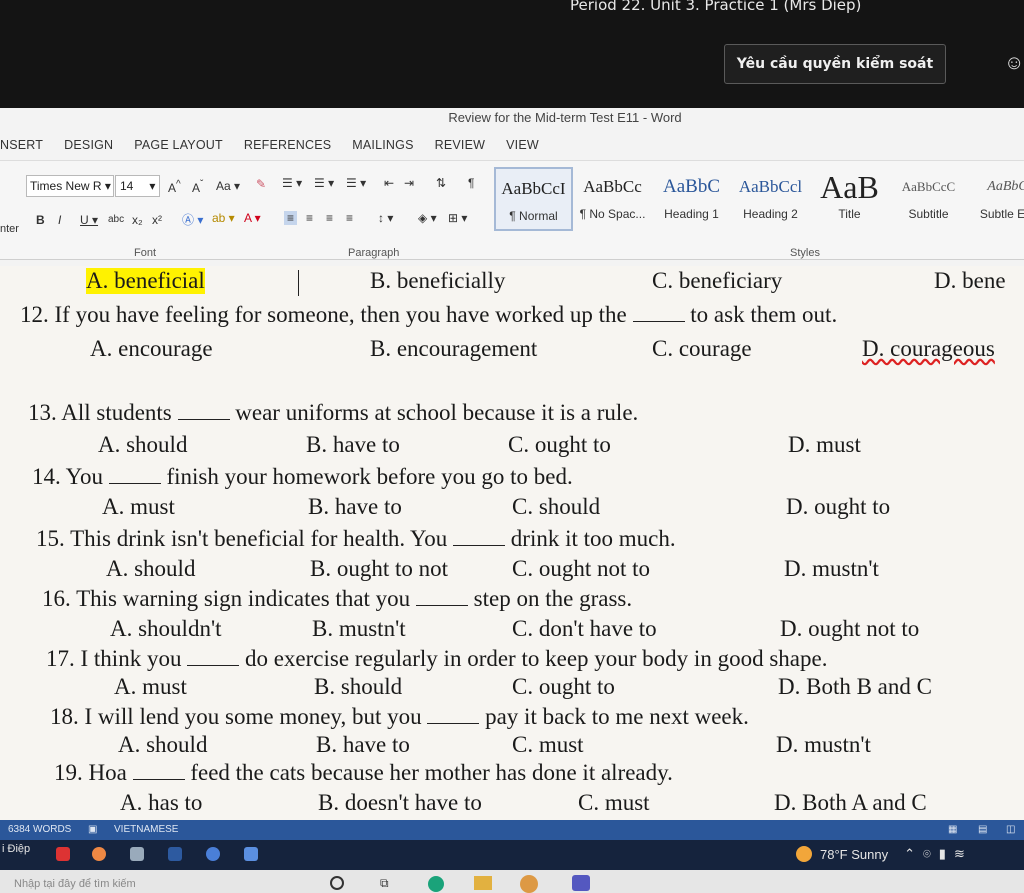 Image resolution: width=1024 pixels, height=893 pixels. What do you see at coordinates (223, 218) in the screenshot?
I see `highlight-color-icon: ab ▾` at bounding box center [223, 218].